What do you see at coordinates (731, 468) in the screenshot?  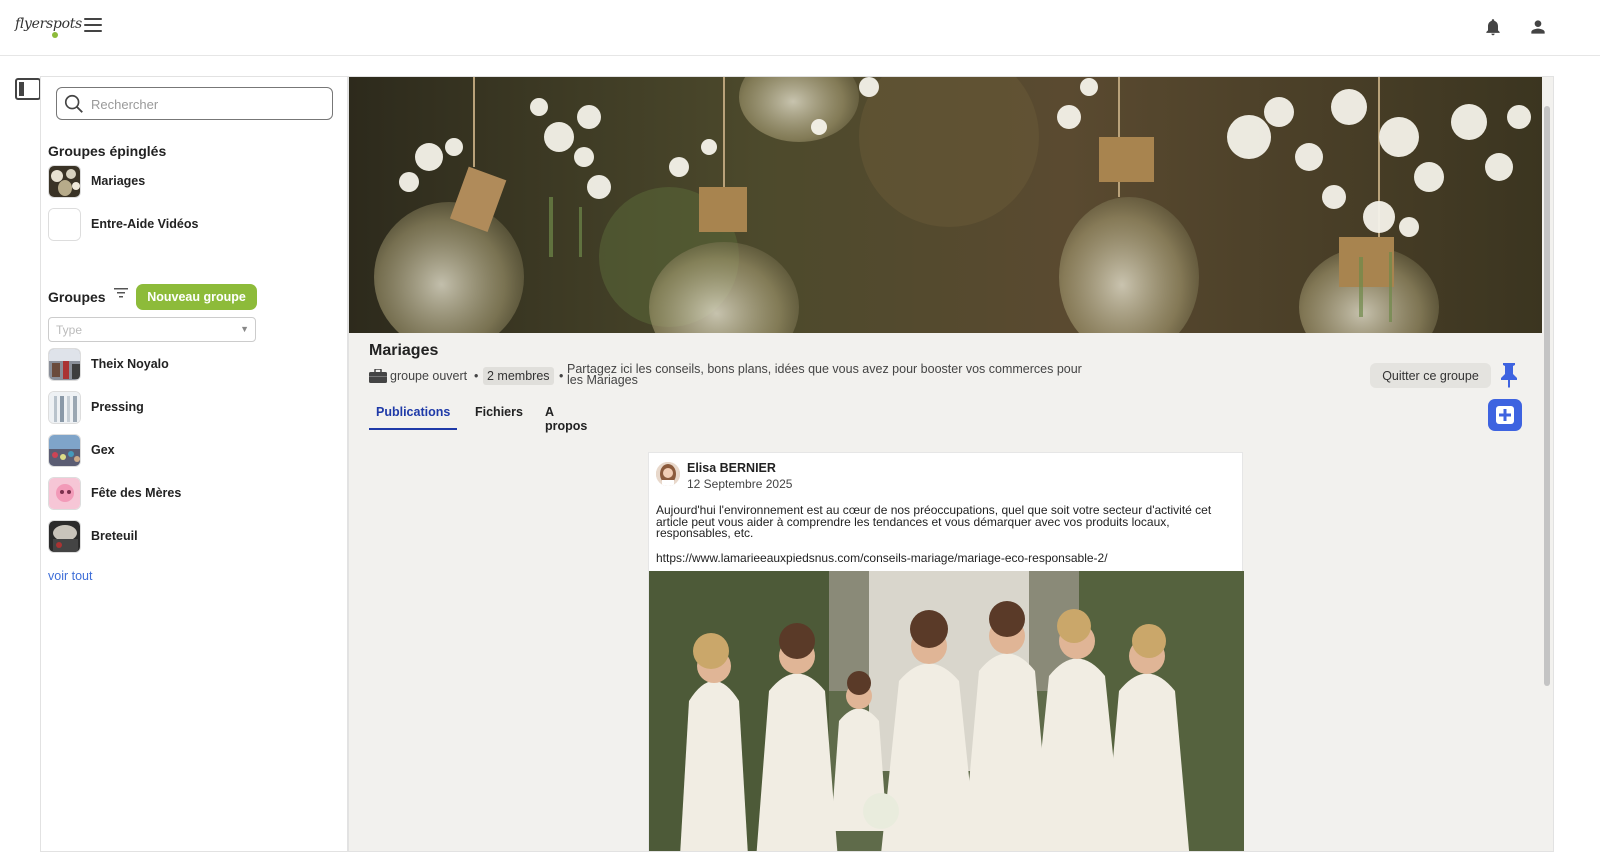 I see `post-author: Elisa BERNIER` at bounding box center [731, 468].